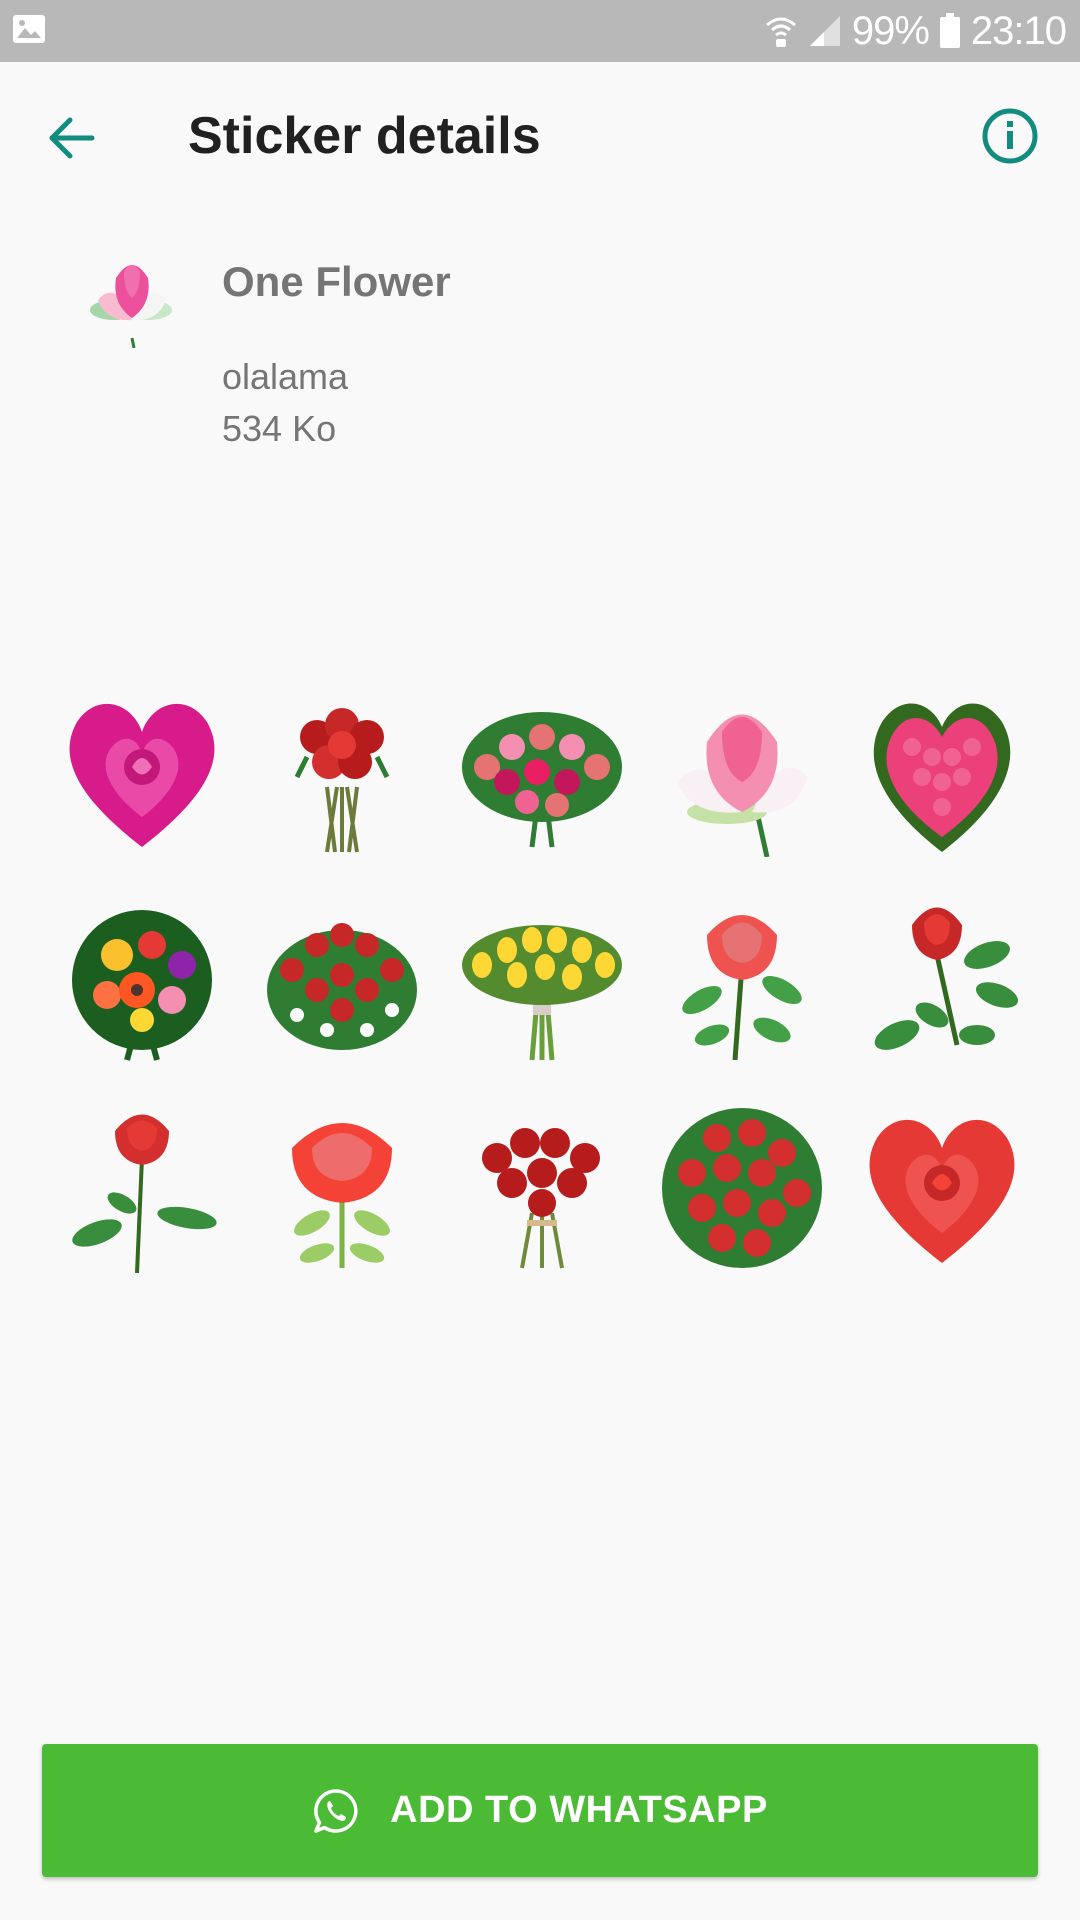 This screenshot has width=1080, height=1920. What do you see at coordinates (336, 1810) in the screenshot?
I see `whatsapp-icon` at bounding box center [336, 1810].